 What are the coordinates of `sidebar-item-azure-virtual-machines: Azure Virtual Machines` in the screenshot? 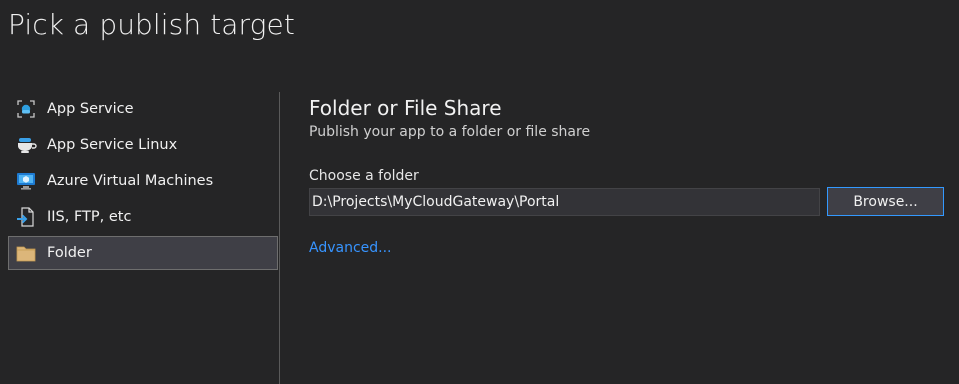 It's located at (143, 181).